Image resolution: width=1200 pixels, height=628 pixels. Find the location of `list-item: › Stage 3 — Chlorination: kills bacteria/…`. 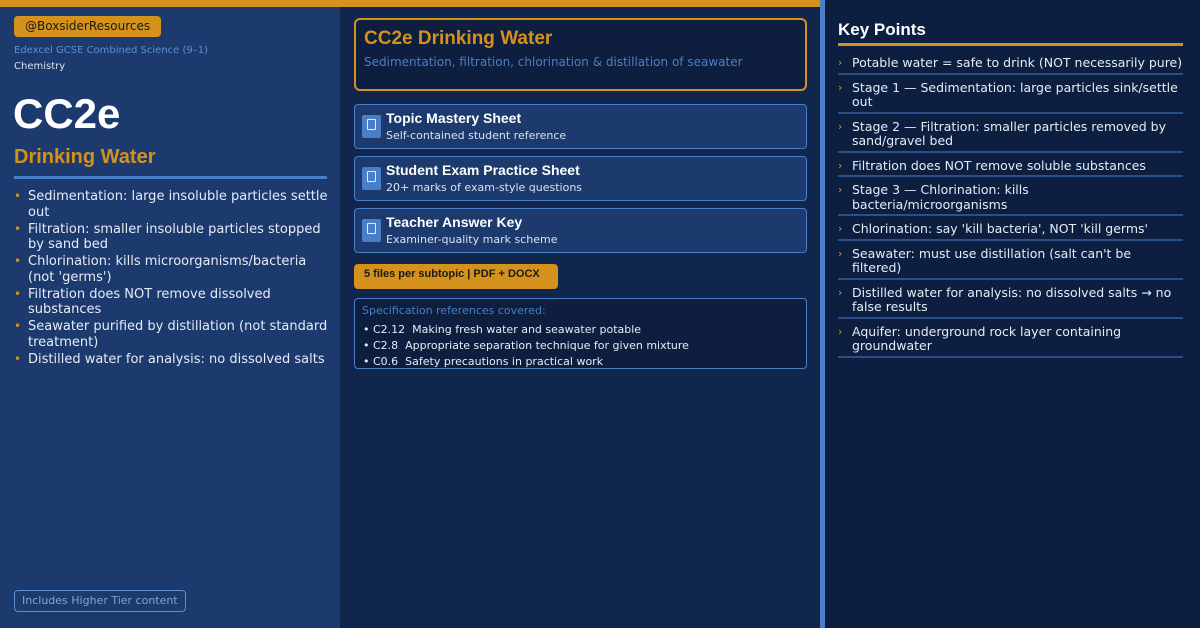

list-item: › Stage 3 — Chlorination: kills bacteria/… is located at coordinates (1010, 198).